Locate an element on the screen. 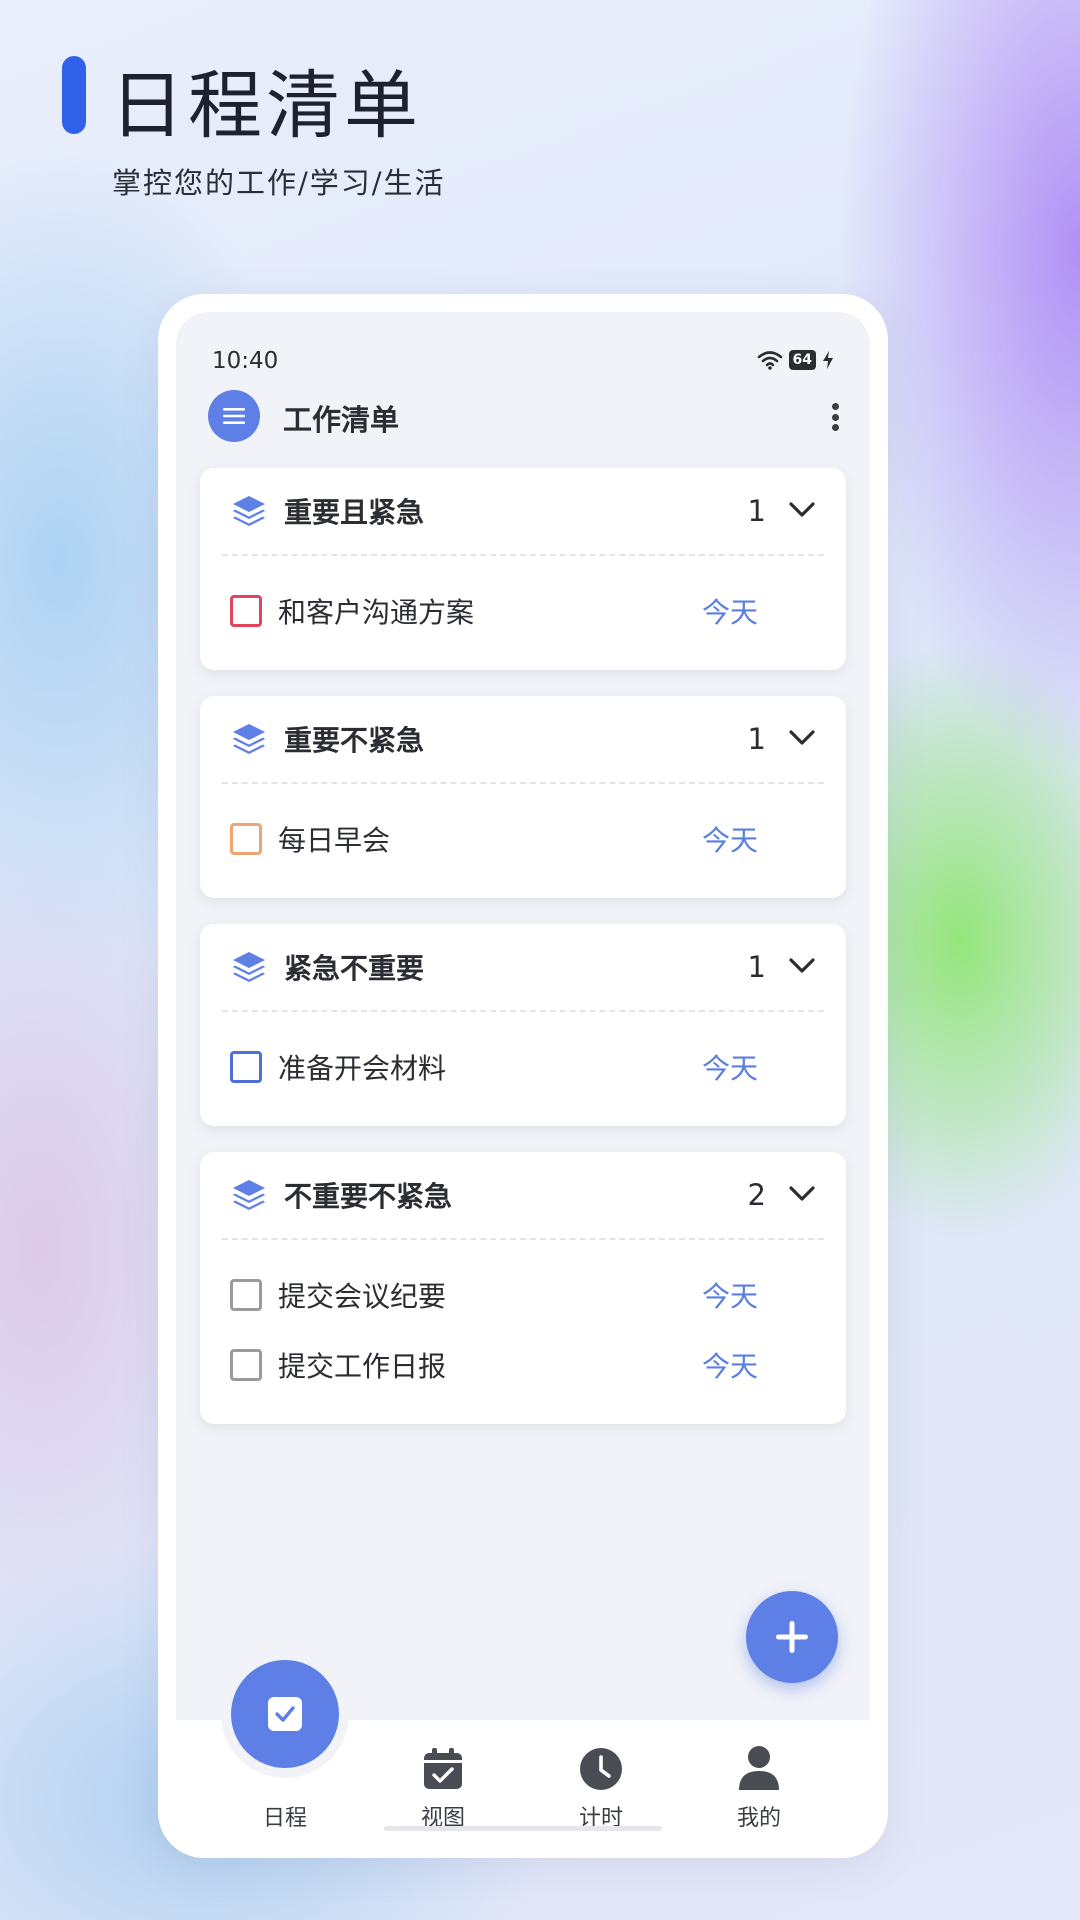 The width and height of the screenshot is (1080, 1920). task-list: 准备开会材料 今天 is located at coordinates (523, 1069).